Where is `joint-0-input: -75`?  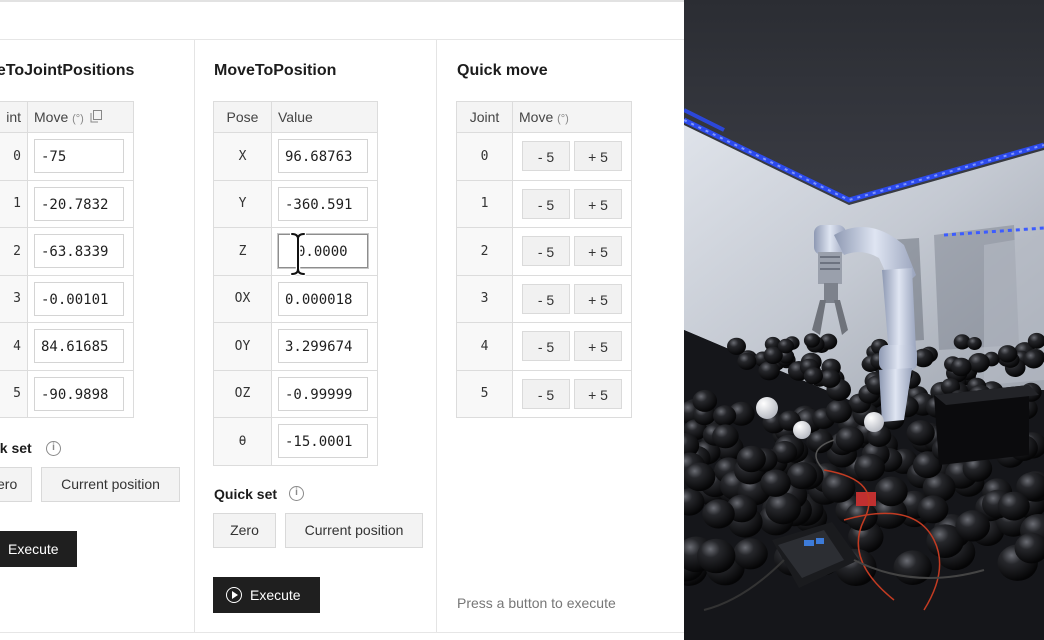 joint-0-input: -75 is located at coordinates (79, 156).